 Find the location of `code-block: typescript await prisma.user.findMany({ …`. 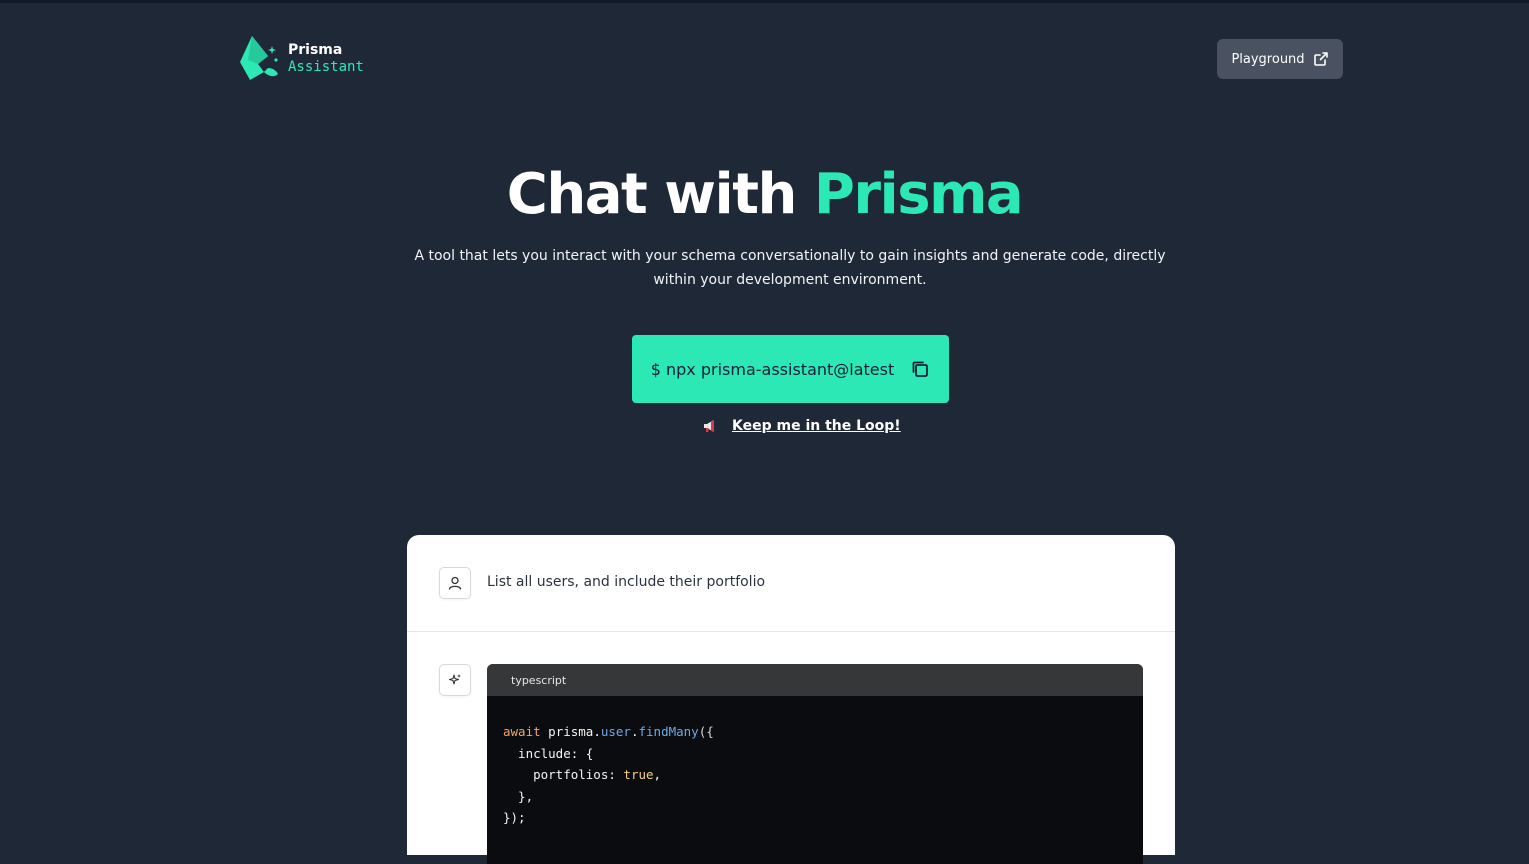

code-block: typescript await prisma.user.findMany({ … is located at coordinates (815, 764).